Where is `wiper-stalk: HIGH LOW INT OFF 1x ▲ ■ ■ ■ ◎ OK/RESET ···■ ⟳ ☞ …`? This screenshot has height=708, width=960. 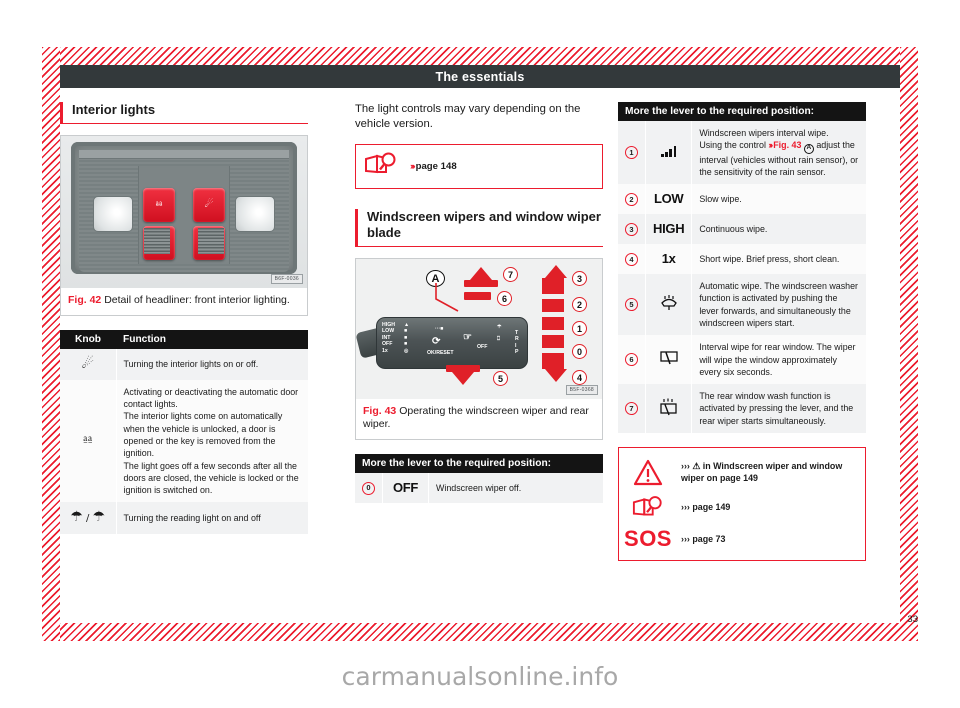 wiper-stalk: HIGH LOW INT OFF 1x ▲ ■ ■ ■ ◎ OK/RESET ···■ ⟳ ☞ … is located at coordinates (452, 342).